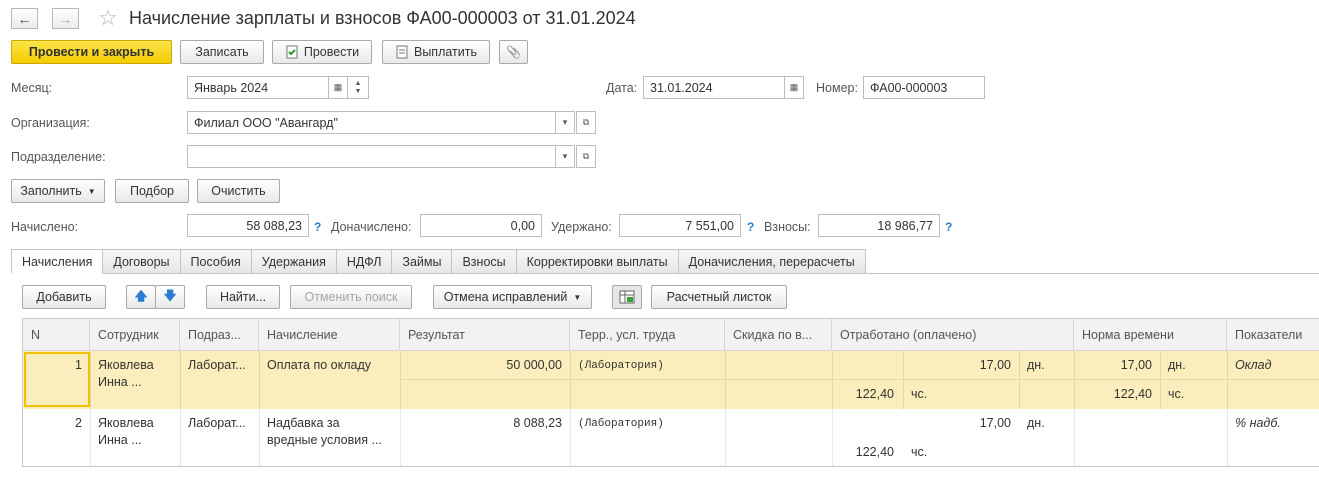 Image resolution: width=1319 pixels, height=479 pixels. What do you see at coordinates (621, 424) in the screenshot?
I see `territory-cell: (Лаборатория)` at bounding box center [621, 424].